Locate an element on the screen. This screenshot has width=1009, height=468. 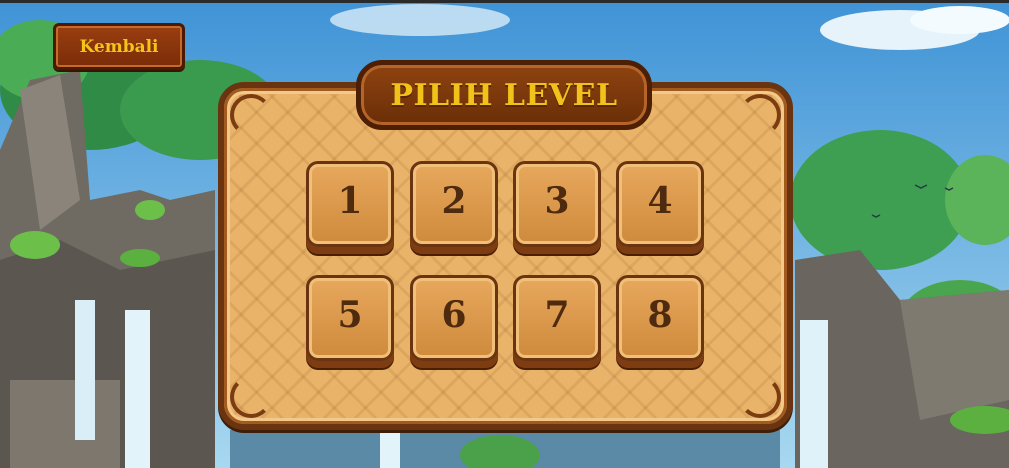
page-title: PILIH LEVEL is located at coordinates (504, 95).